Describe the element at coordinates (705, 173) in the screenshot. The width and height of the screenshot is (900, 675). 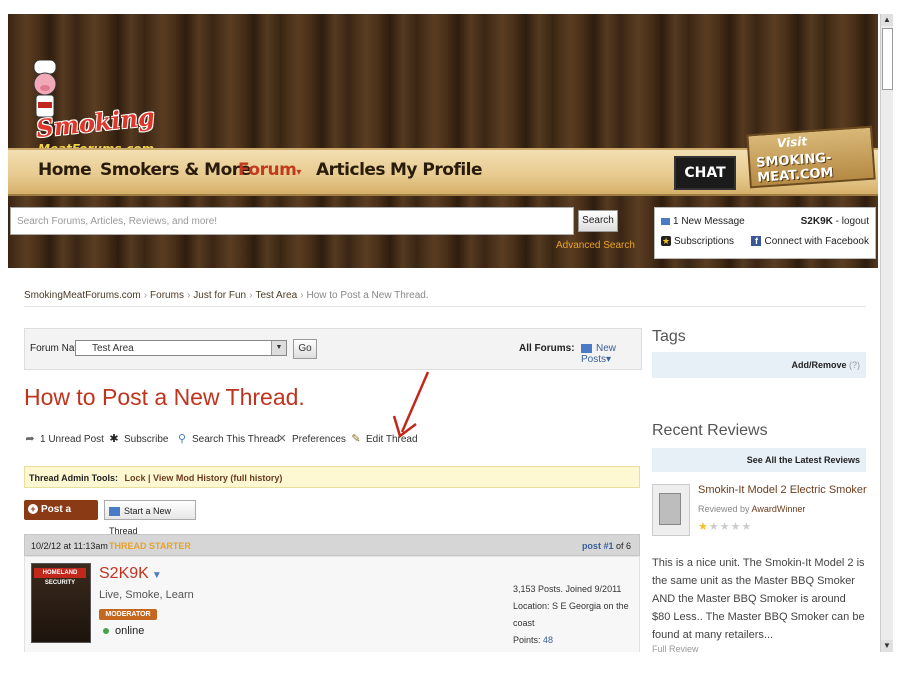
I see `chat-button: CHAT` at that location.